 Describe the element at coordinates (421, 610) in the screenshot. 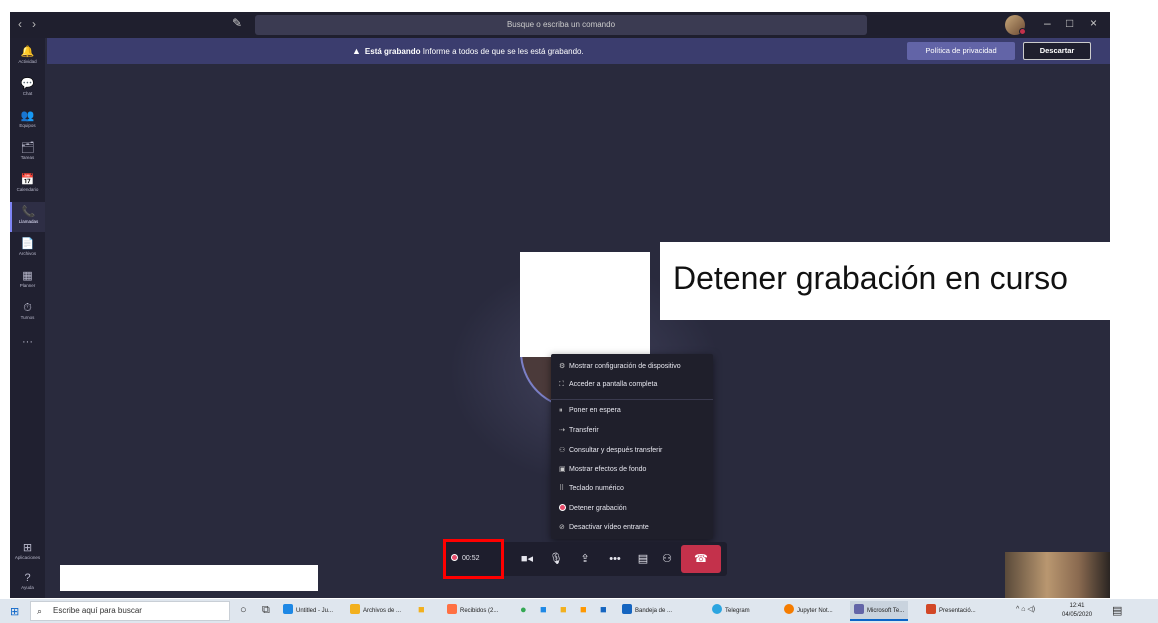

I see `store-icon: ■` at that location.